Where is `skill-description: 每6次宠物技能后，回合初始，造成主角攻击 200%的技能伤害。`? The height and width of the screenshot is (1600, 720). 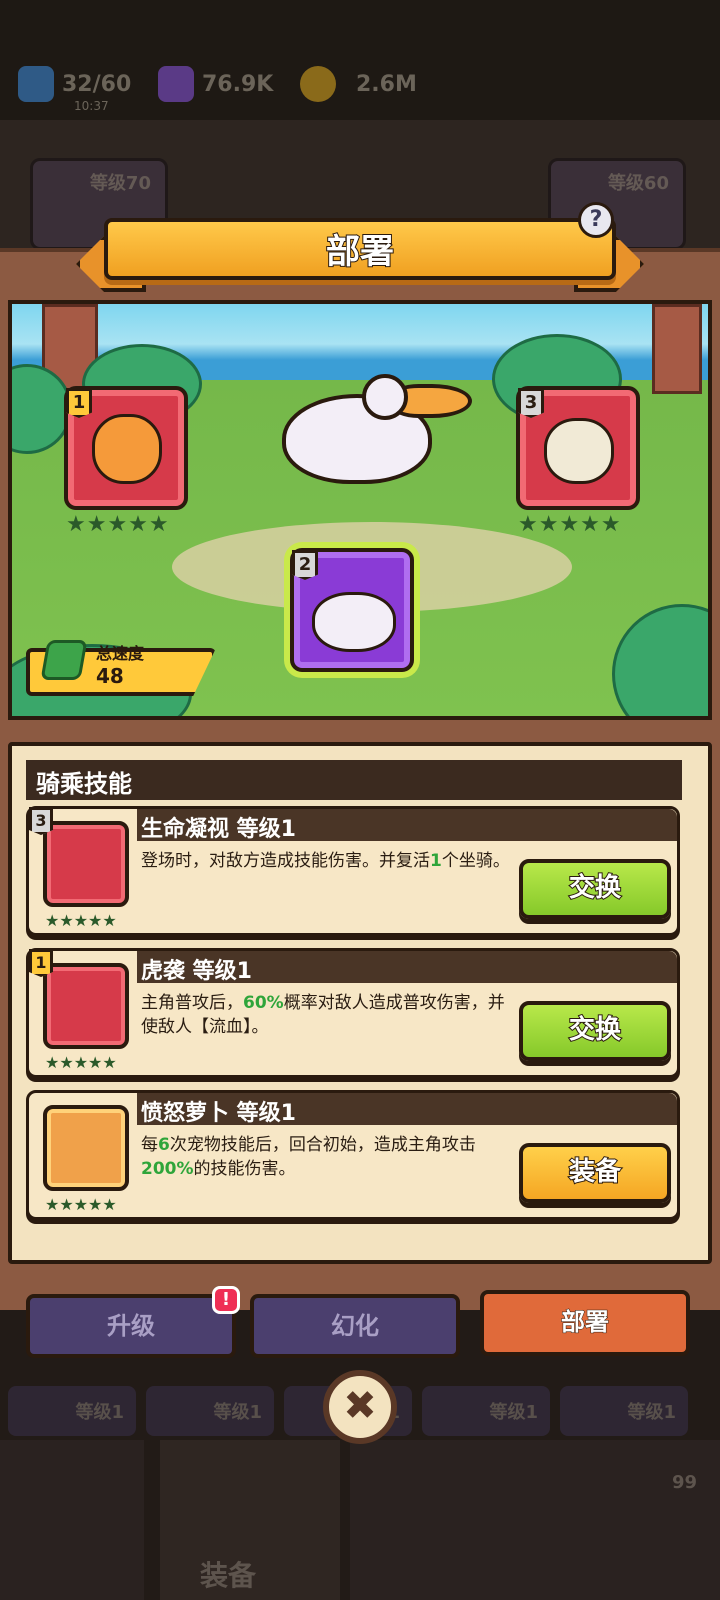
skill-description: 每6次宠物技能后，回合初始，造成主角攻击 200%的技能伤害。 is located at coordinates (331, 1157).